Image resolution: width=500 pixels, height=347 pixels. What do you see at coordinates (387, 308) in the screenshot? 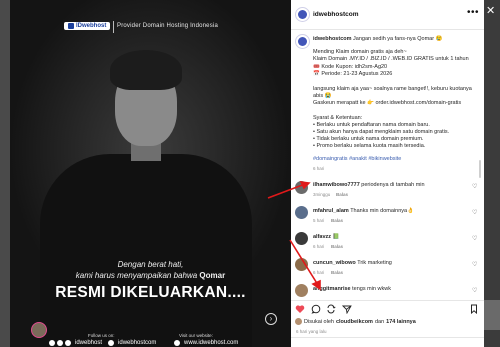
I see `post-actions` at bounding box center [387, 308].